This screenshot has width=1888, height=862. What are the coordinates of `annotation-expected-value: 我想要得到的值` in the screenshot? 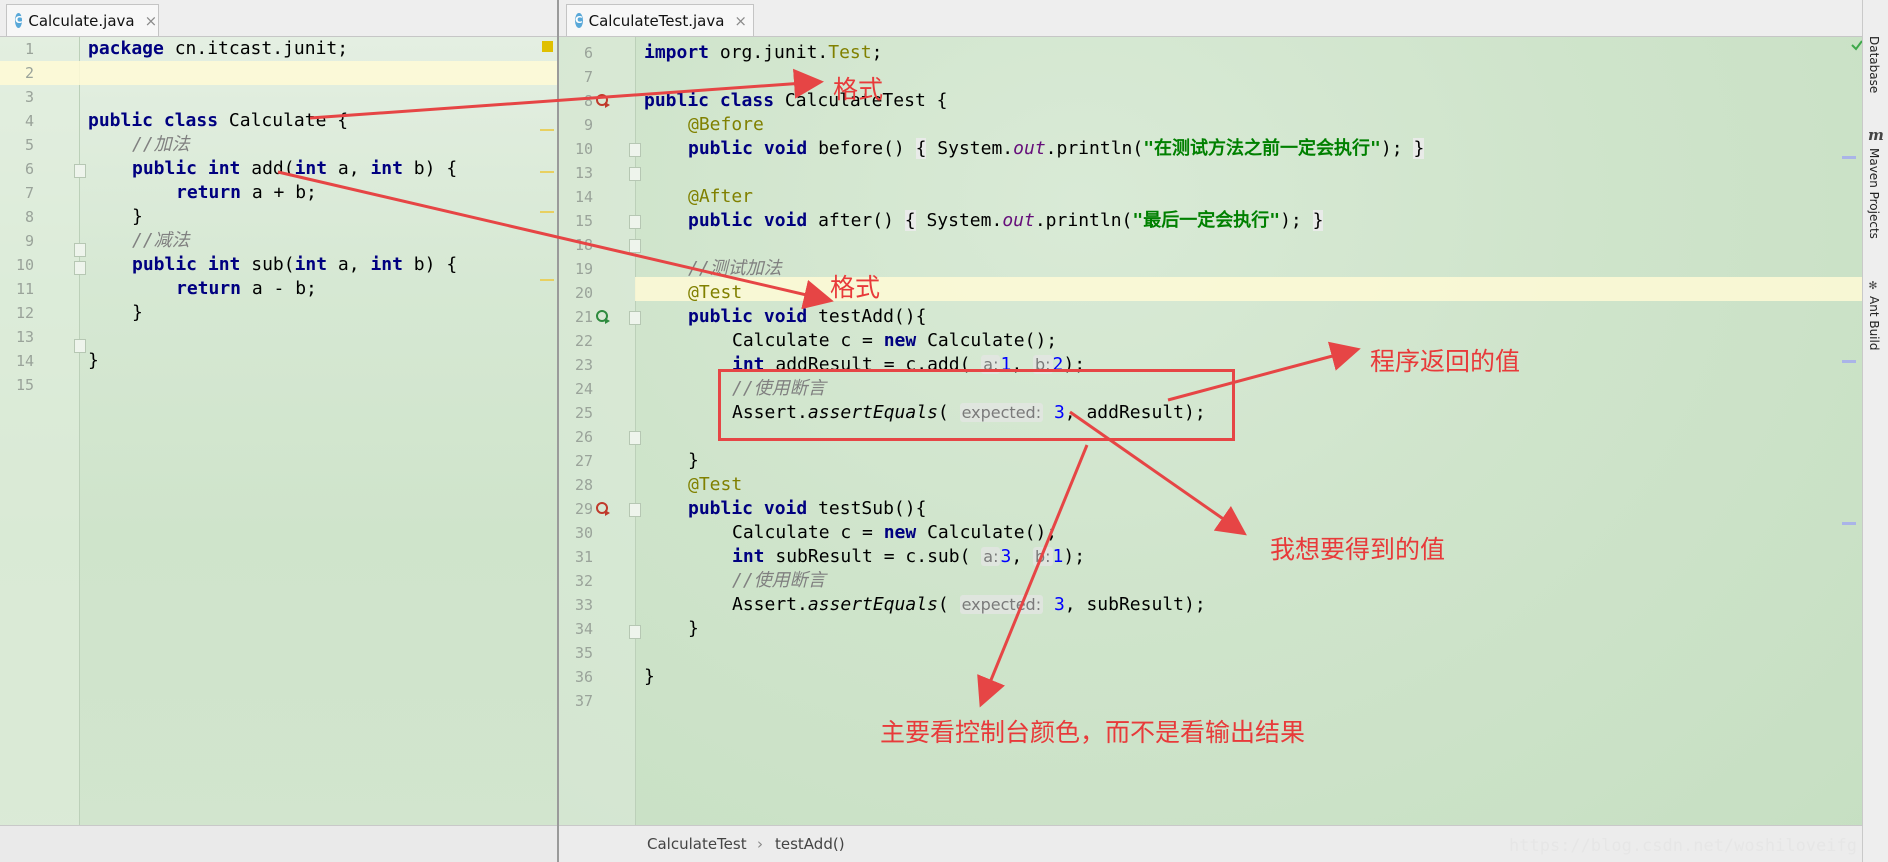 It's located at (1358, 549).